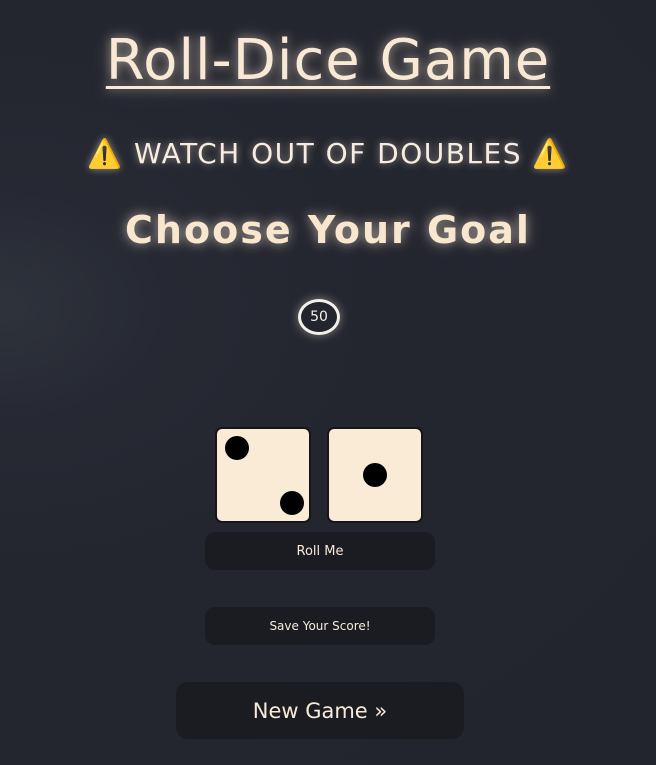 This screenshot has width=656, height=765. Describe the element at coordinates (319, 317) in the screenshot. I see `goal-input` at that location.